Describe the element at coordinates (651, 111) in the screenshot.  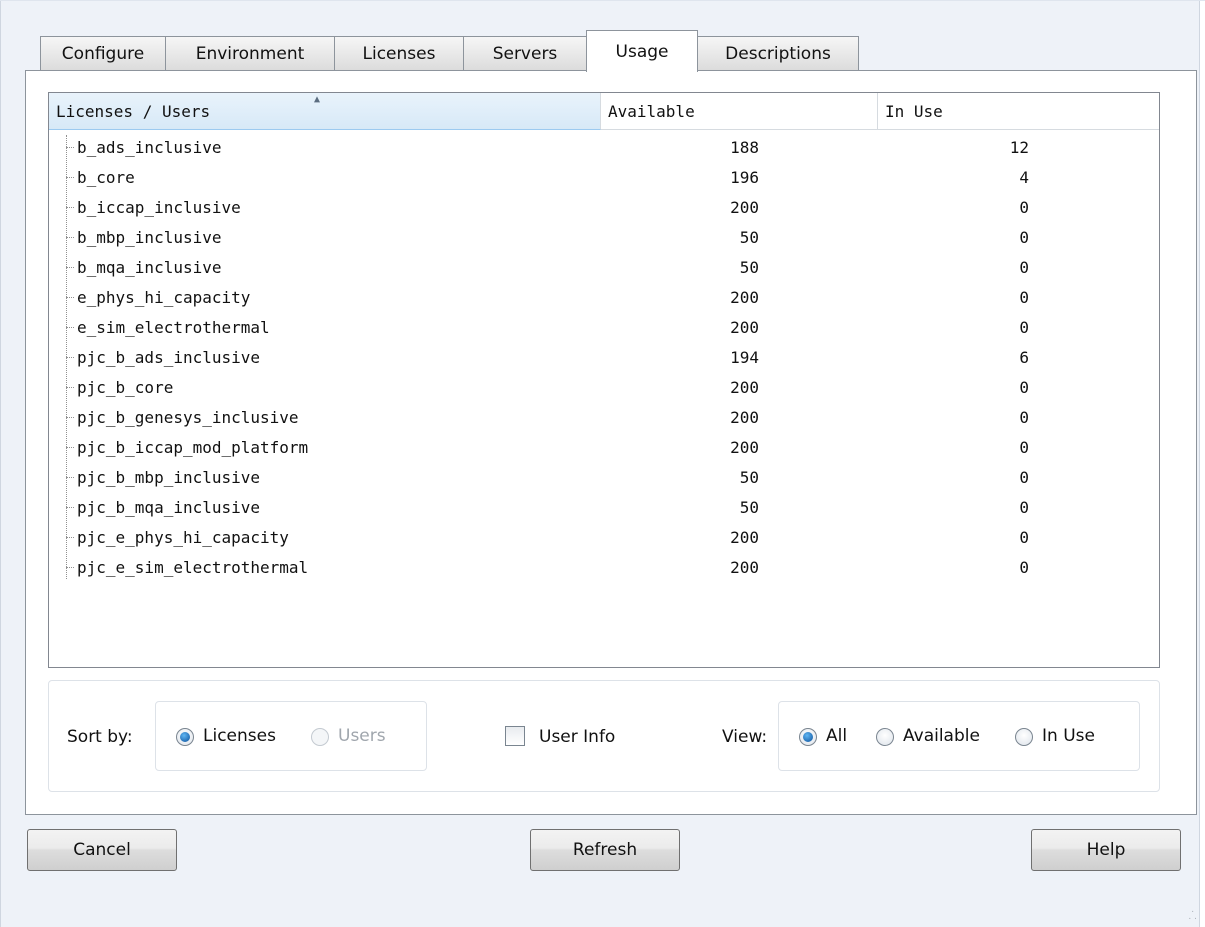
I see `column-header-label: Available` at that location.